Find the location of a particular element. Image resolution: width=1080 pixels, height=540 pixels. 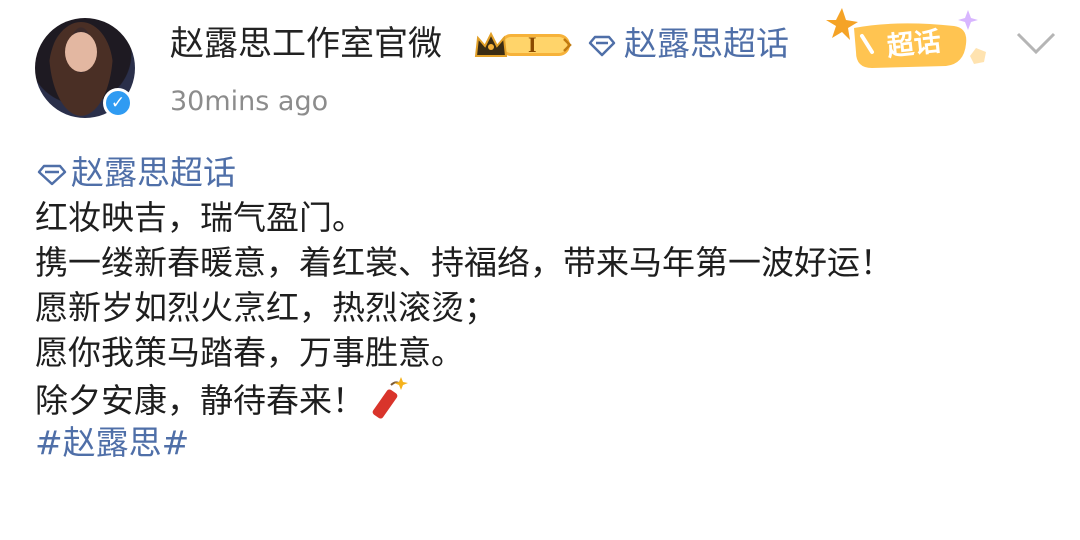

post-timestamp: 30mins ago is located at coordinates (249, 101).